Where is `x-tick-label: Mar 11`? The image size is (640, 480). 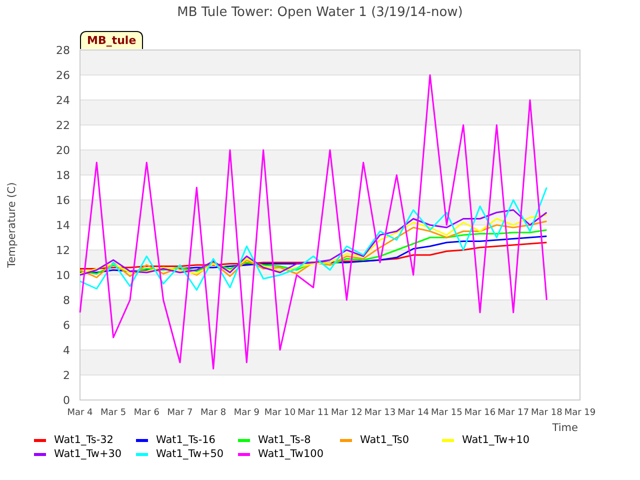
x-tick-label: Mar 11 is located at coordinates (313, 413).